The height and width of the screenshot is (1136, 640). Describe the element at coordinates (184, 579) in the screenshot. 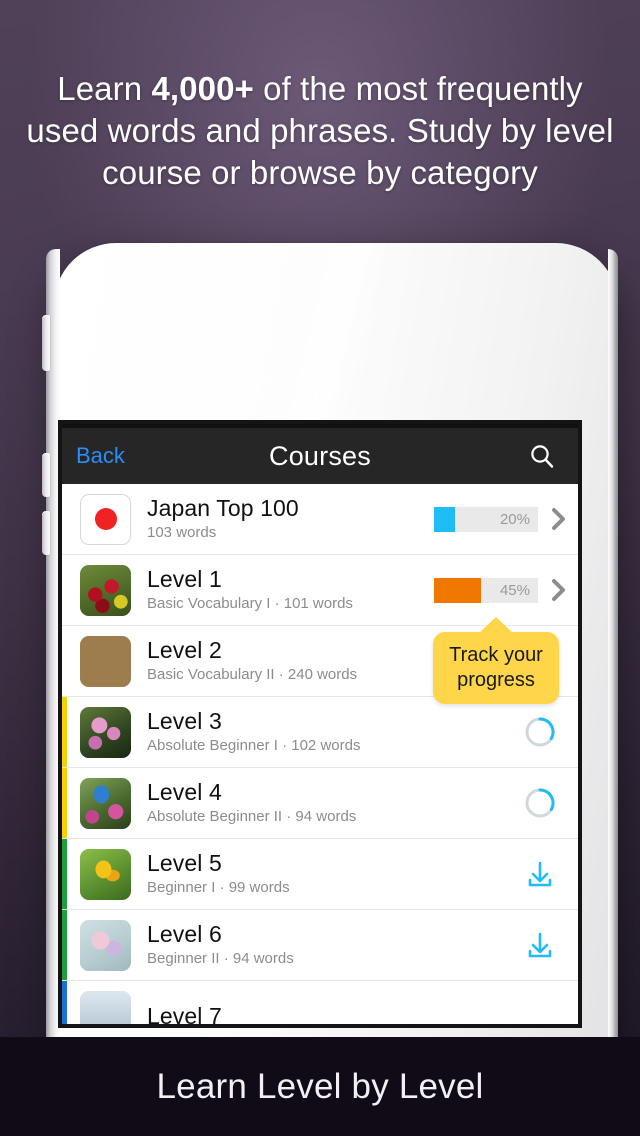

I see `course-title: Level 1` at that location.